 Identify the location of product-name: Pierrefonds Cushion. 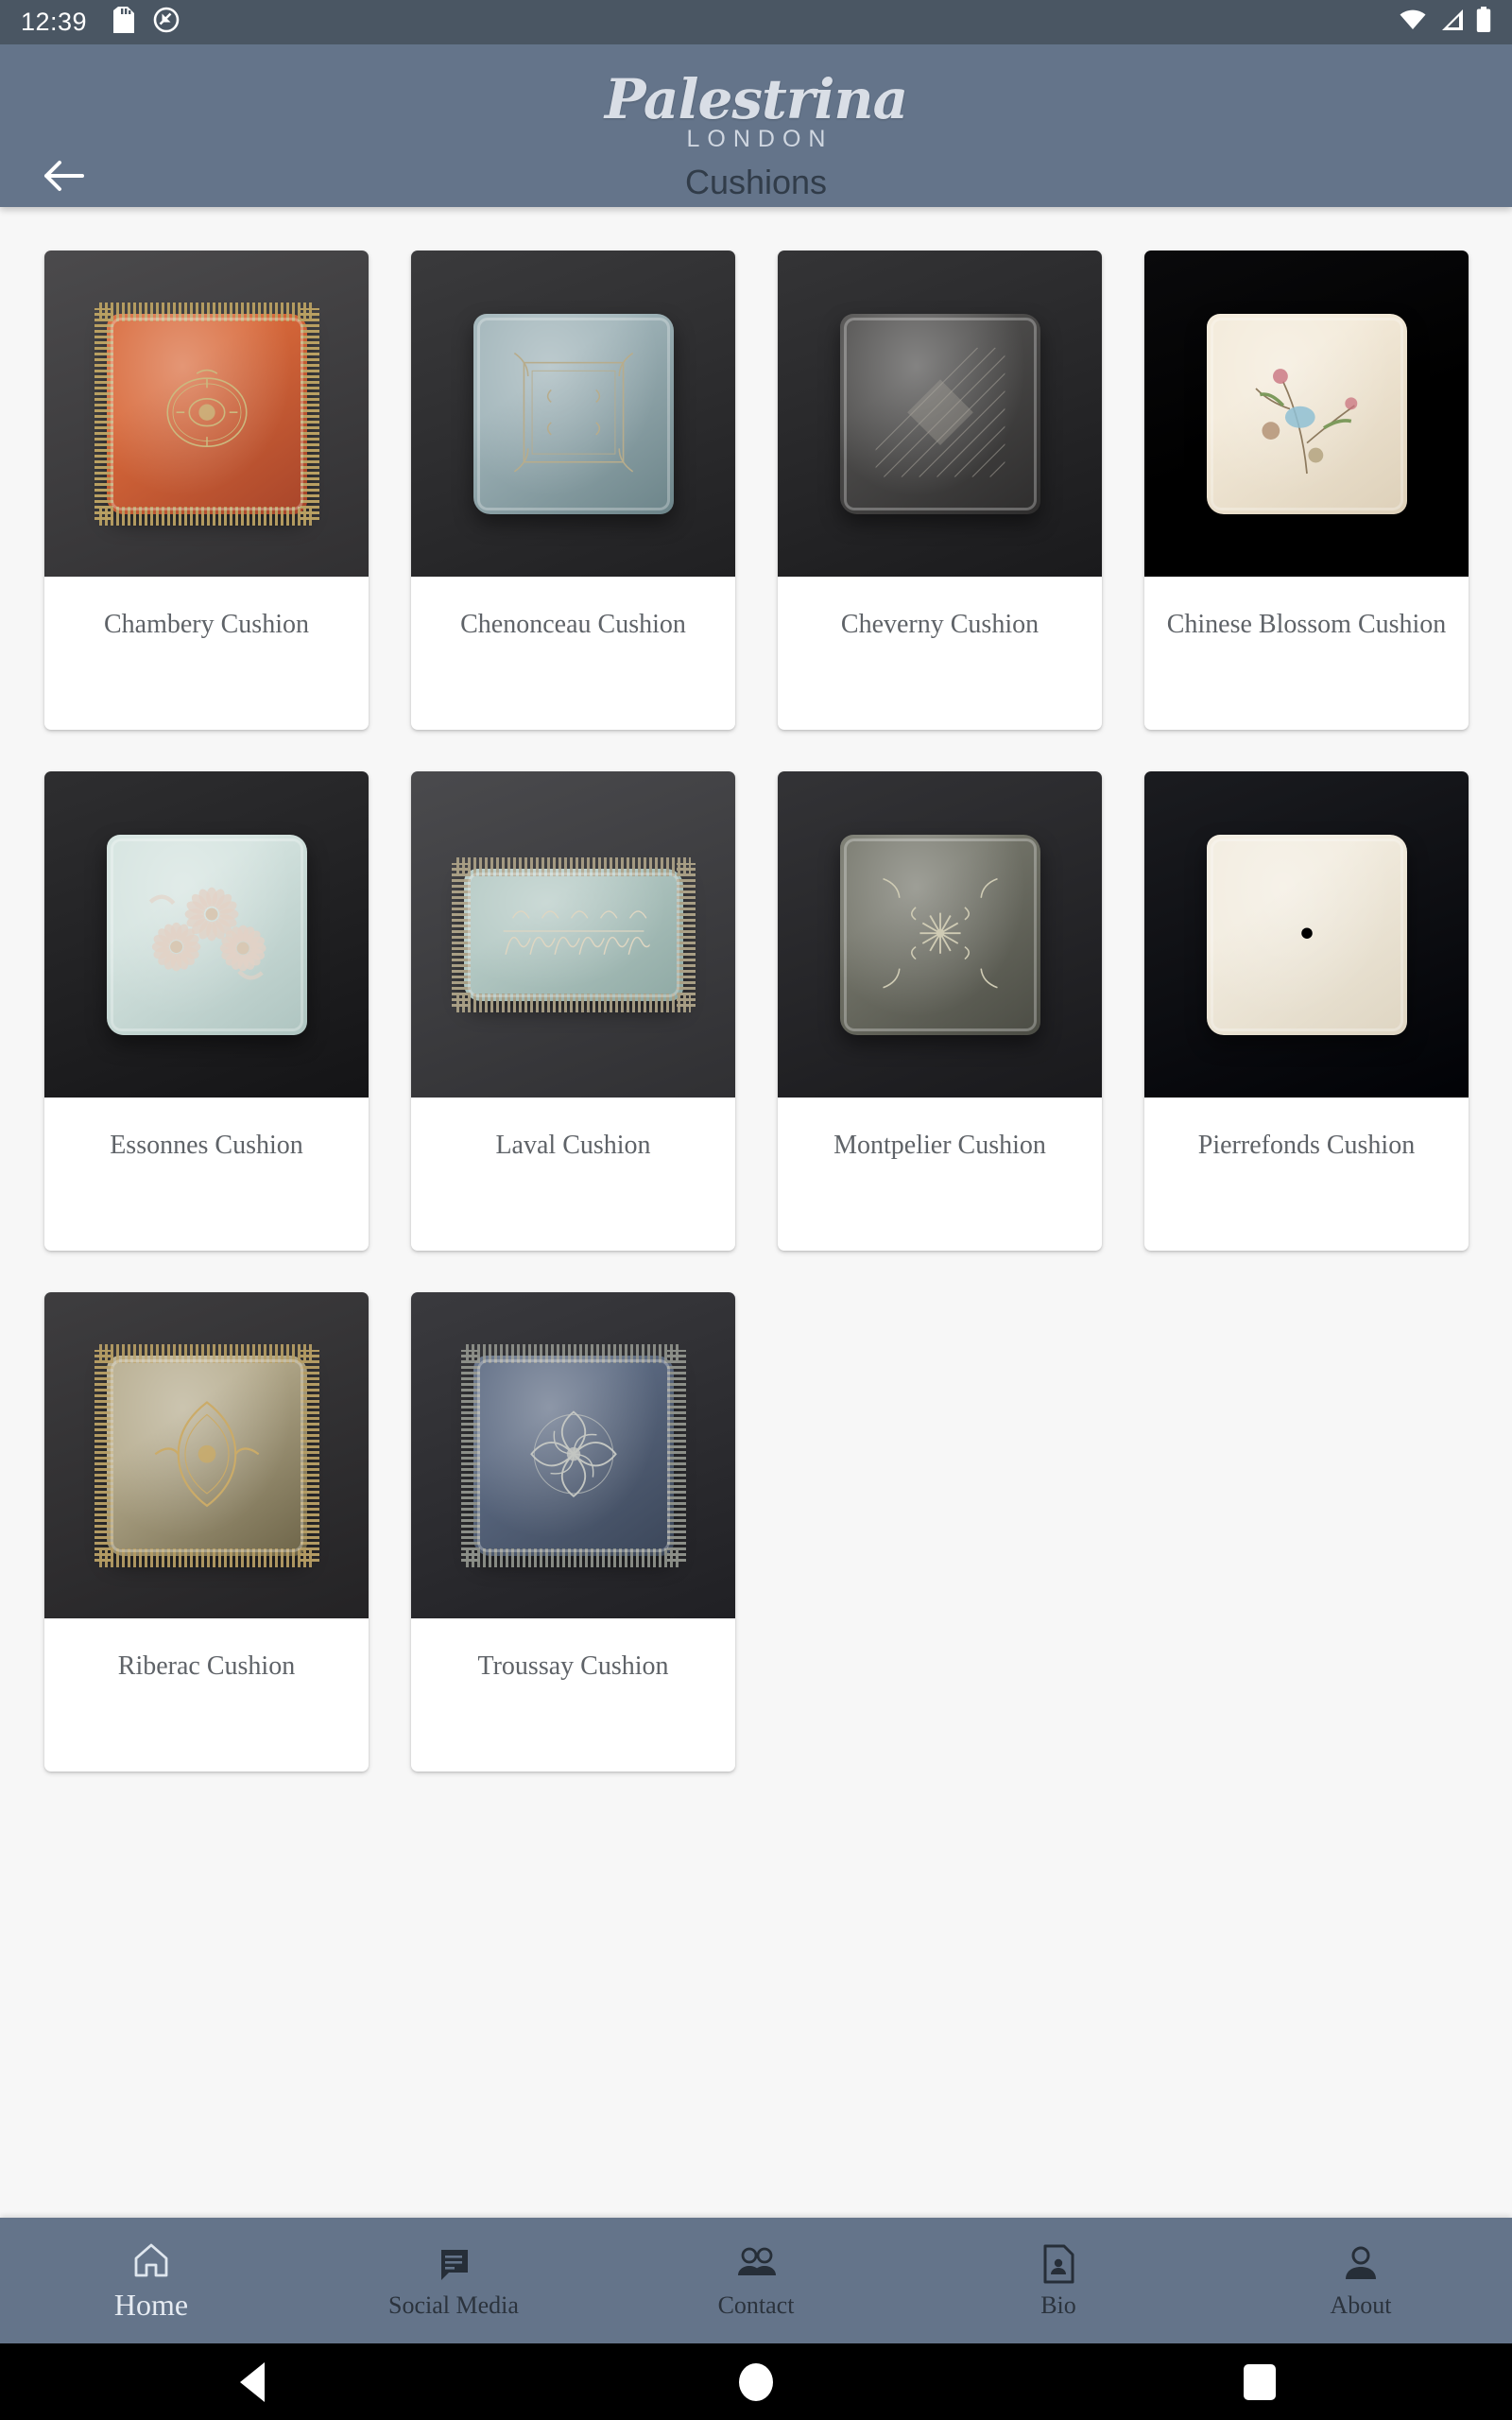
(1306, 1146).